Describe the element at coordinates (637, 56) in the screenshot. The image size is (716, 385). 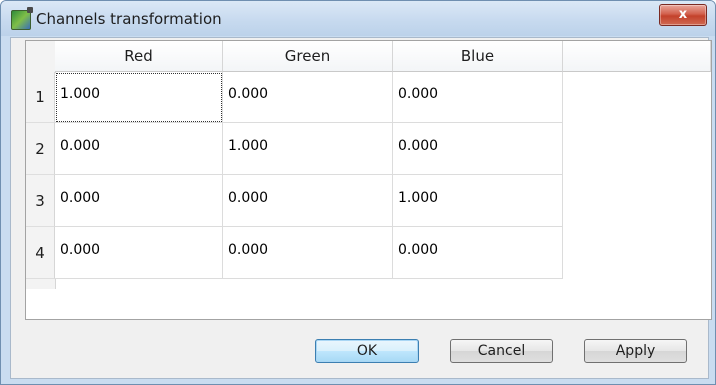
I see `column-header-filler` at that location.